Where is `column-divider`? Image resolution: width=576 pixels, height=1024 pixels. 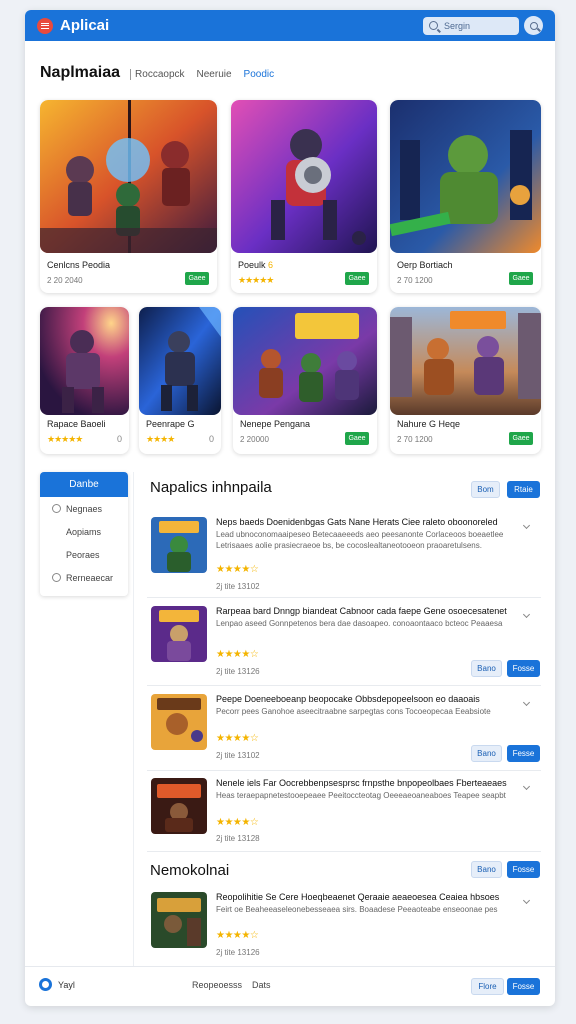 column-divider is located at coordinates (133, 719).